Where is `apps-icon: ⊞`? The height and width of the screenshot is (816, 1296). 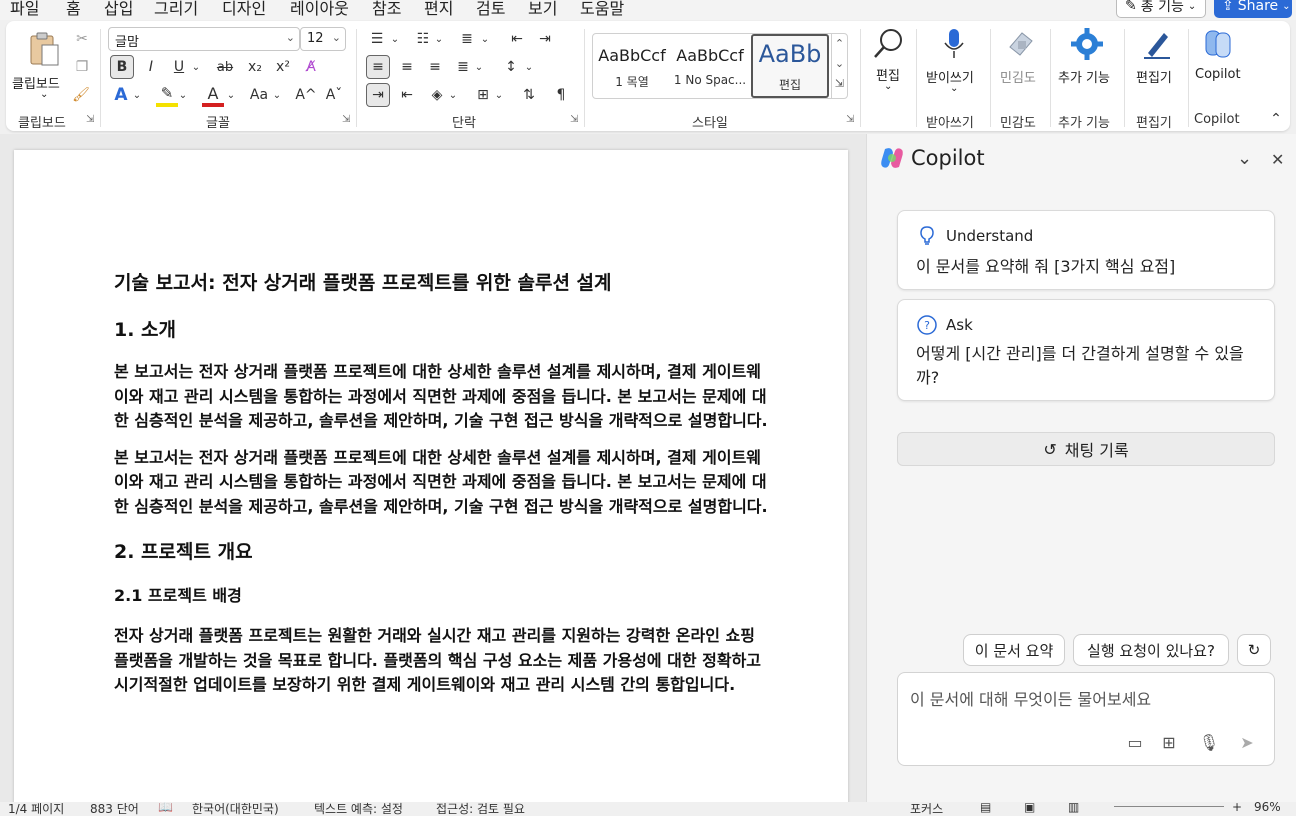 apps-icon: ⊞ is located at coordinates (1169, 742).